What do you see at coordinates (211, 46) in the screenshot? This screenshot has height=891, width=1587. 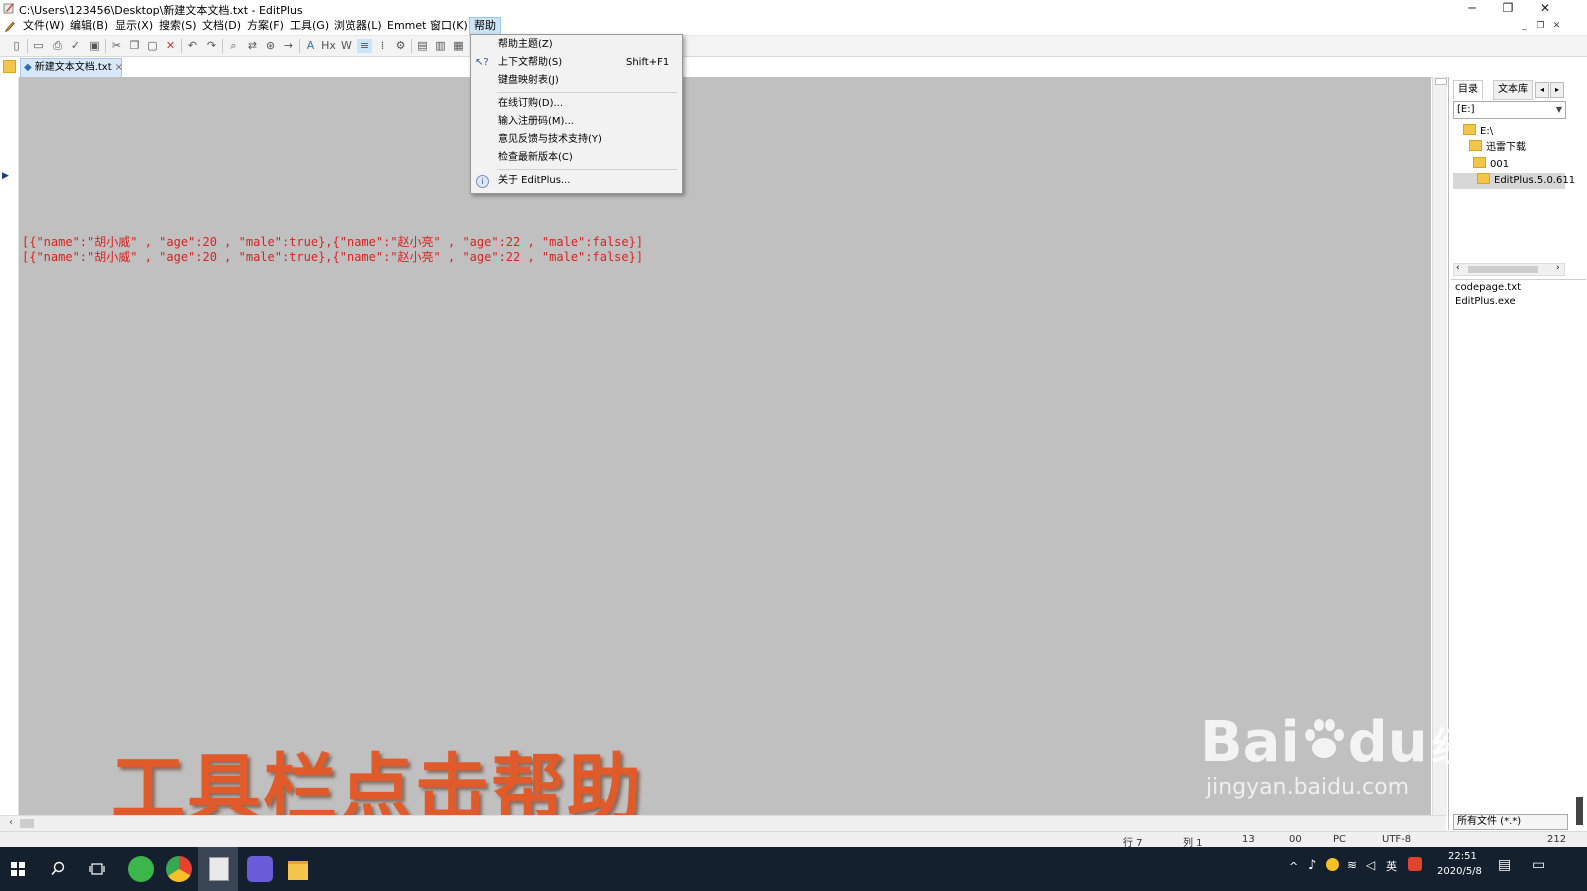 I see `redo-icon: ↷` at bounding box center [211, 46].